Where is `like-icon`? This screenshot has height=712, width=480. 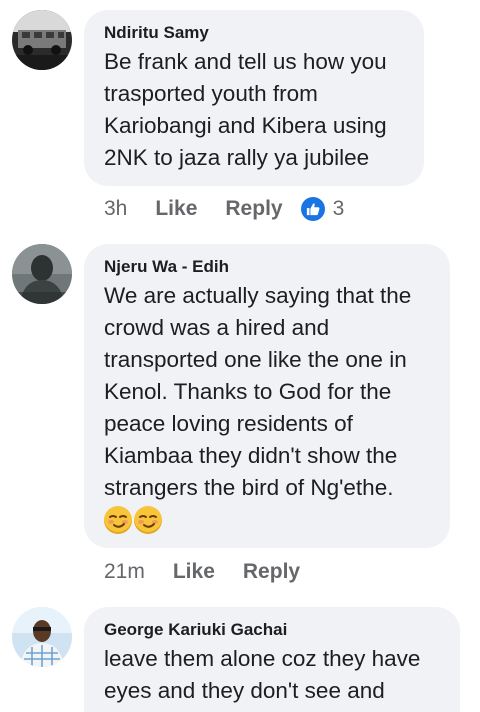 like-icon is located at coordinates (312, 209).